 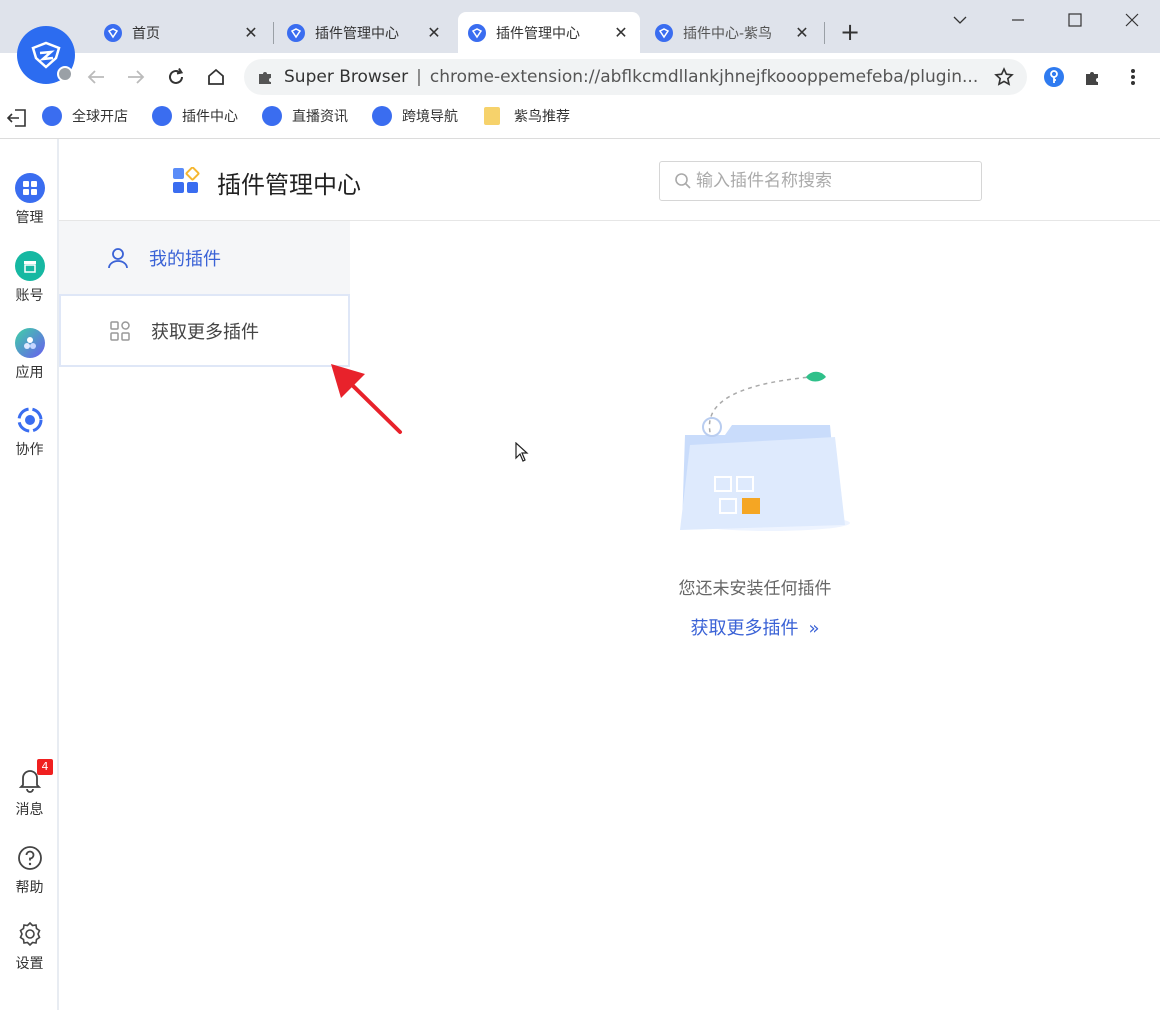 What do you see at coordinates (29, 574) in the screenshot?
I see `app-sidebar: 管理 账号 应用 协作 4 消息 帮助 设置` at bounding box center [29, 574].